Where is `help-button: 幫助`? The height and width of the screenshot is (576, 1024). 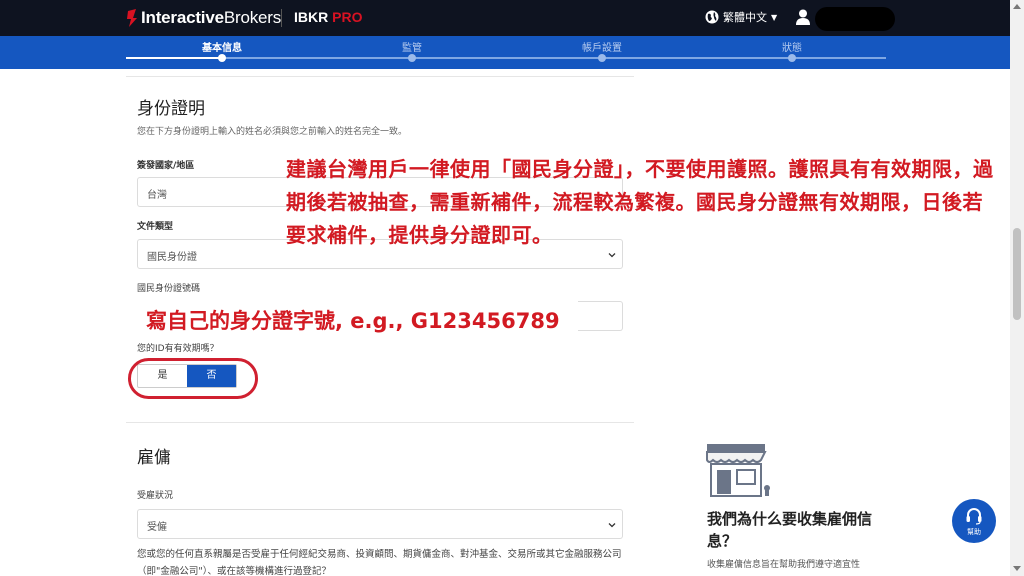 help-button: 幫助 is located at coordinates (974, 521).